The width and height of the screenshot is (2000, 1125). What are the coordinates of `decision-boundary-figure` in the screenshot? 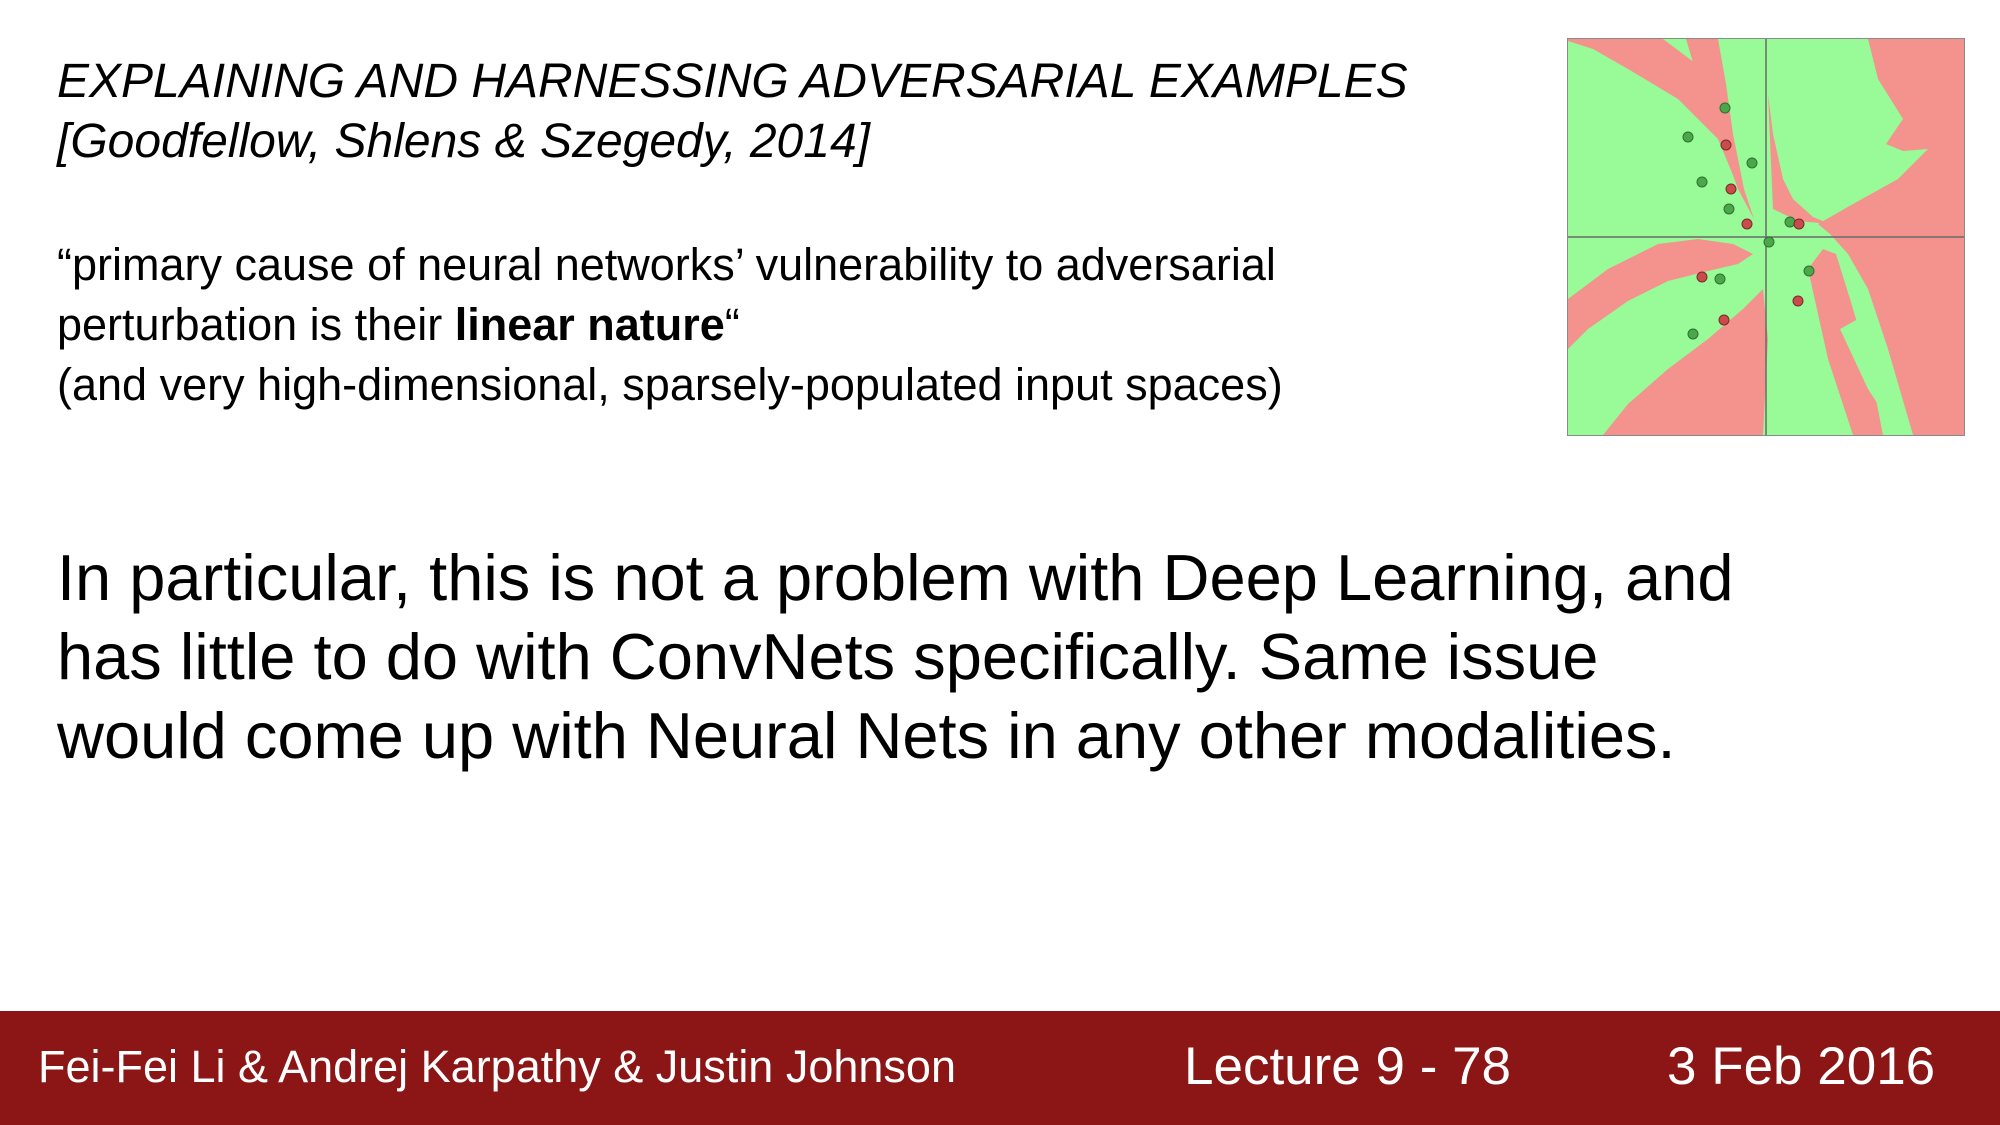 It's located at (1766, 237).